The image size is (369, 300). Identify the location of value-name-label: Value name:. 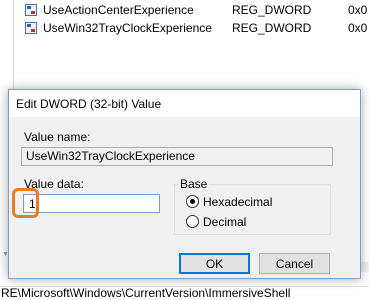
(57, 137).